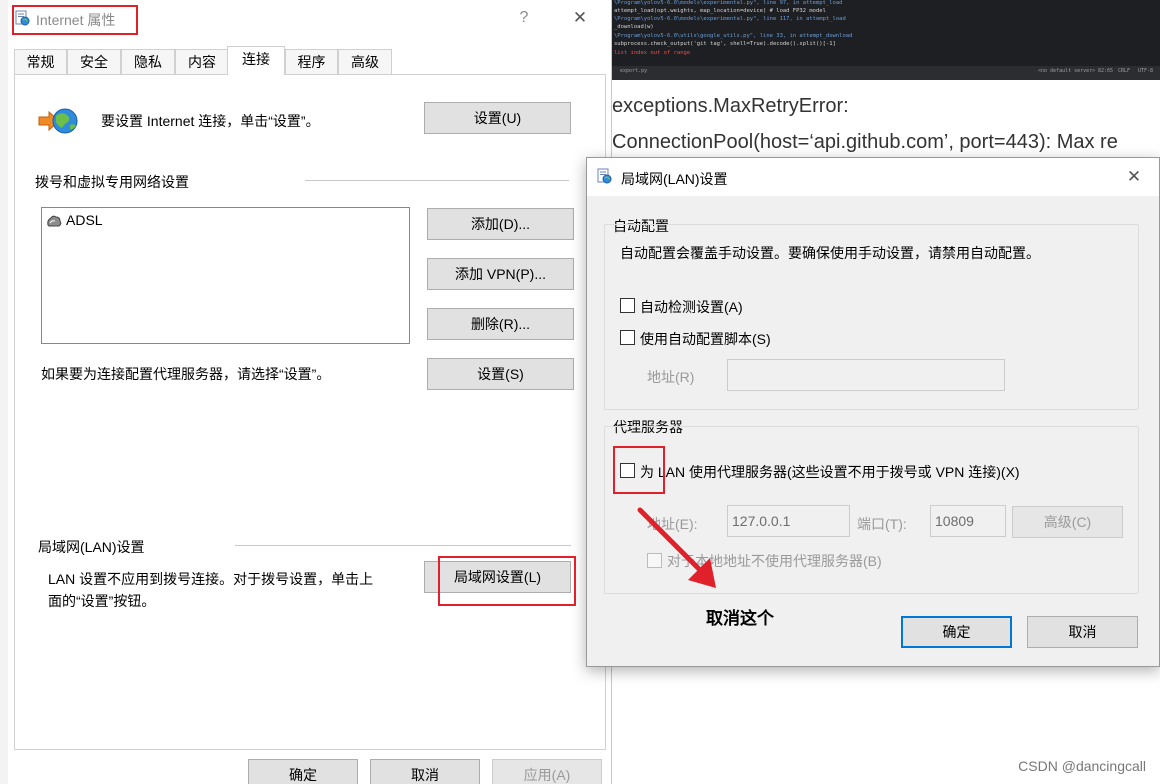  What do you see at coordinates (627, 305) in the screenshot?
I see `auto-detect-checkbox` at bounding box center [627, 305].